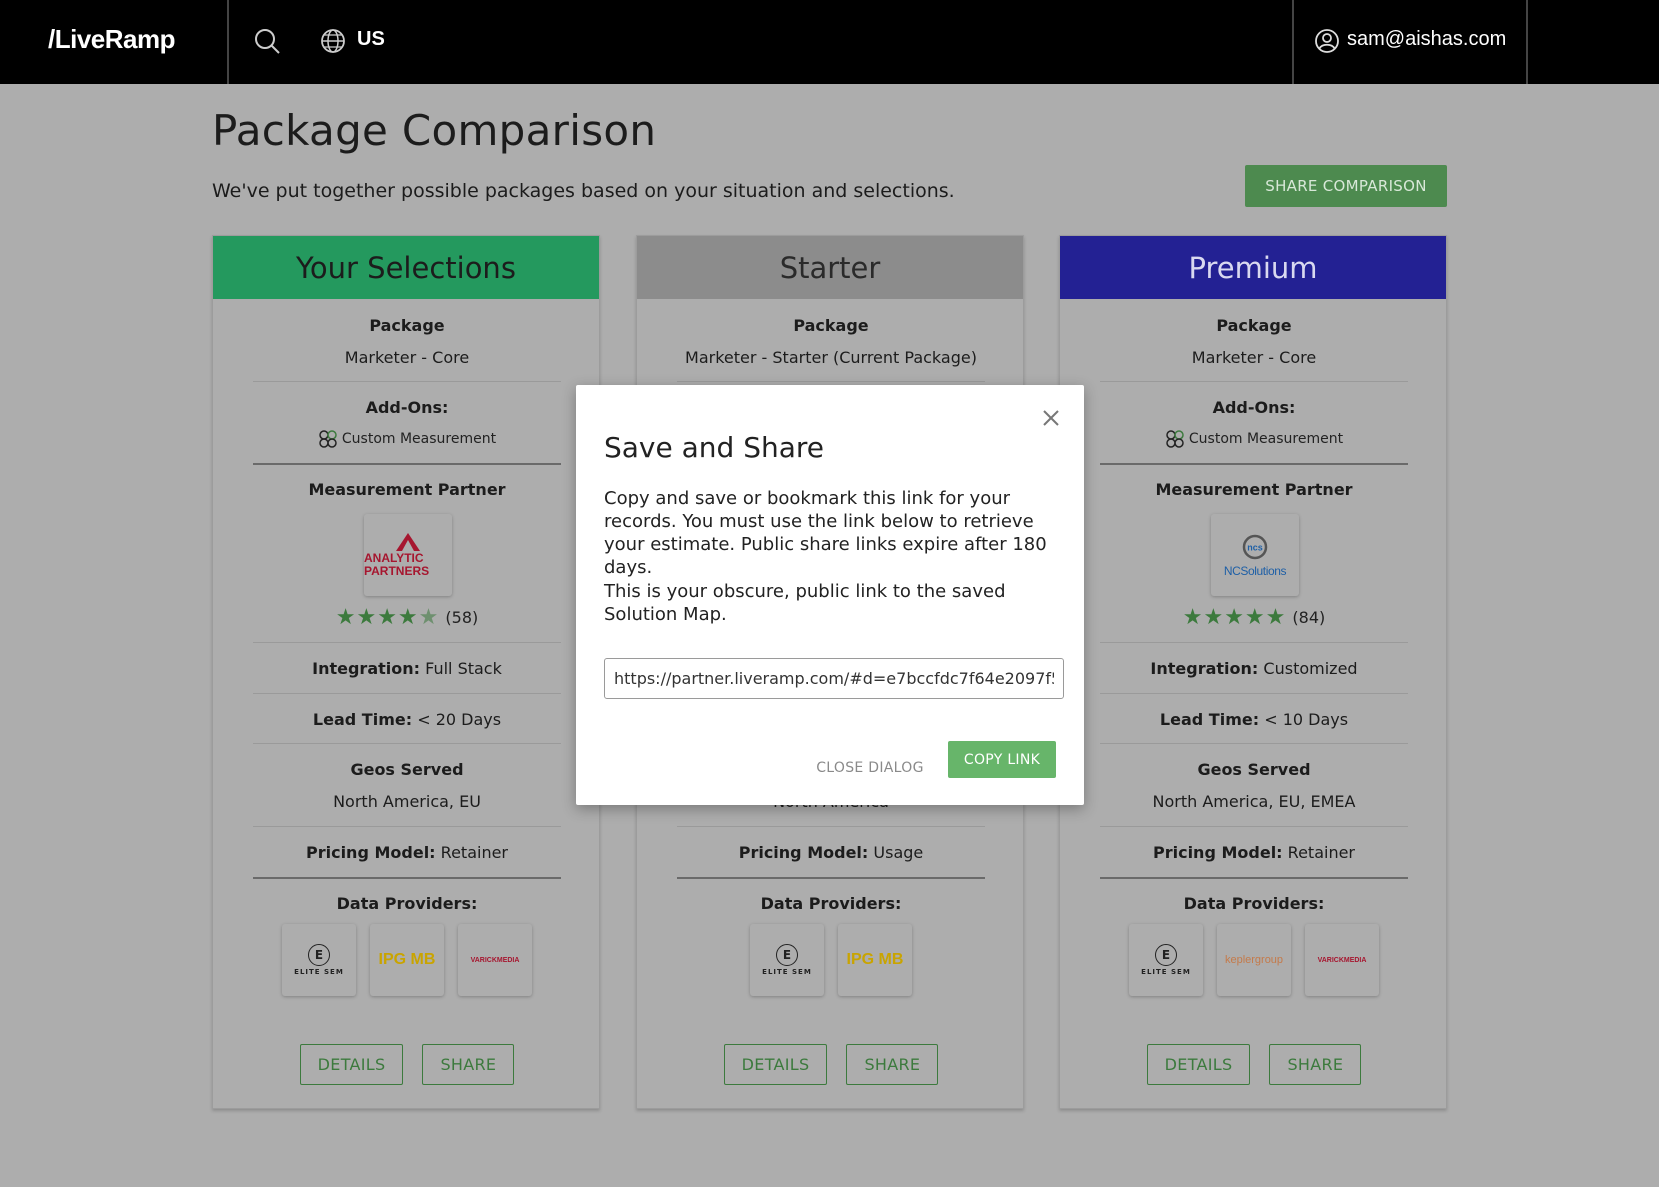  I want to click on pricing-row: Pricing Model: Retainer, so click(407, 852).